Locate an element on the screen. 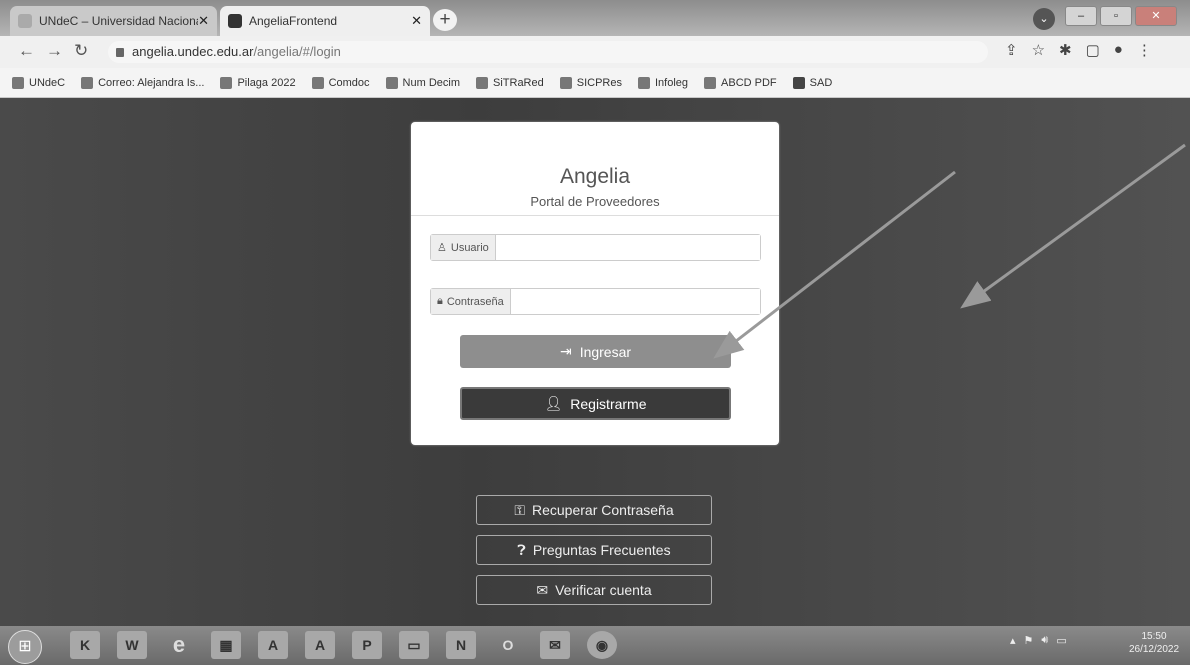 The height and width of the screenshot is (665, 1190). url-path: /angelia/#/login is located at coordinates (297, 51).